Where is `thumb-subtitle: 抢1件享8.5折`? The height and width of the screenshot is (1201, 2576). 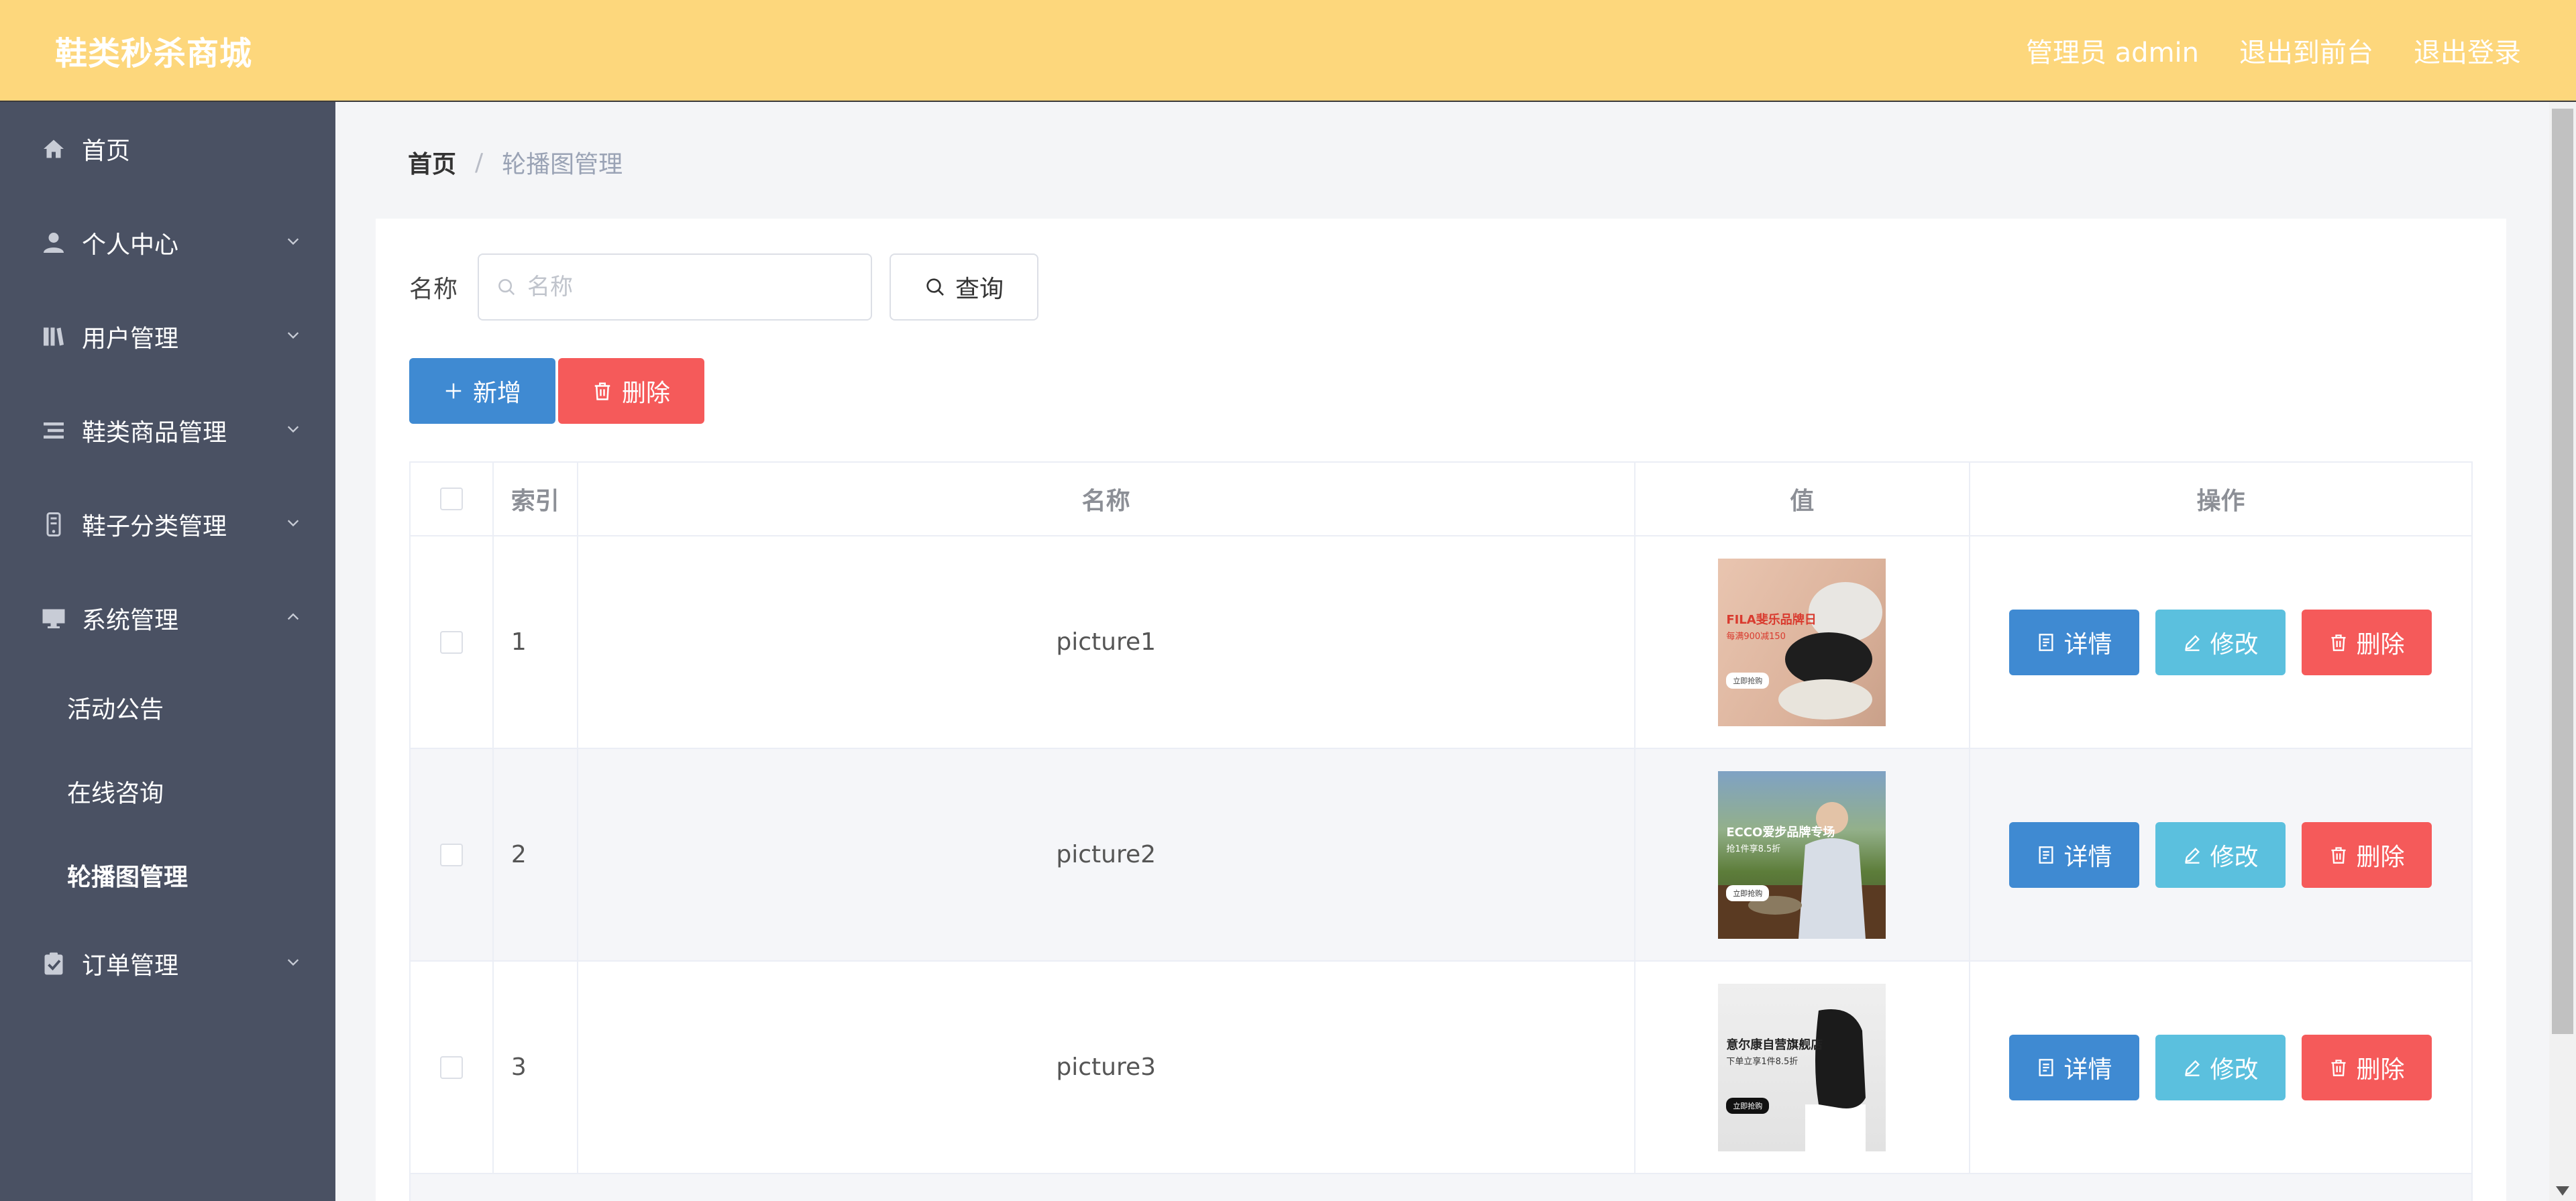
thumb-subtitle: 抢1件享8.5折 is located at coordinates (1753, 849).